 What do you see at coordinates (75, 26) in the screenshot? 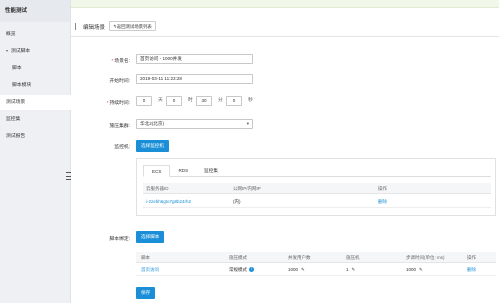
I see `title-accent-bar` at bounding box center [75, 26].